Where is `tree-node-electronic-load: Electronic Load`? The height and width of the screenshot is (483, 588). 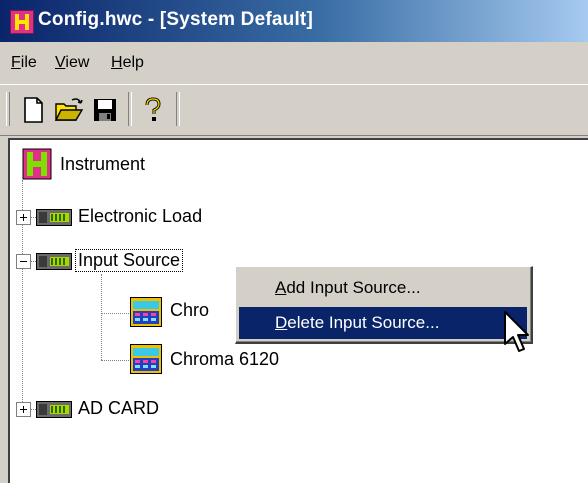
tree-node-electronic-load: Electronic Load is located at coordinates (140, 216).